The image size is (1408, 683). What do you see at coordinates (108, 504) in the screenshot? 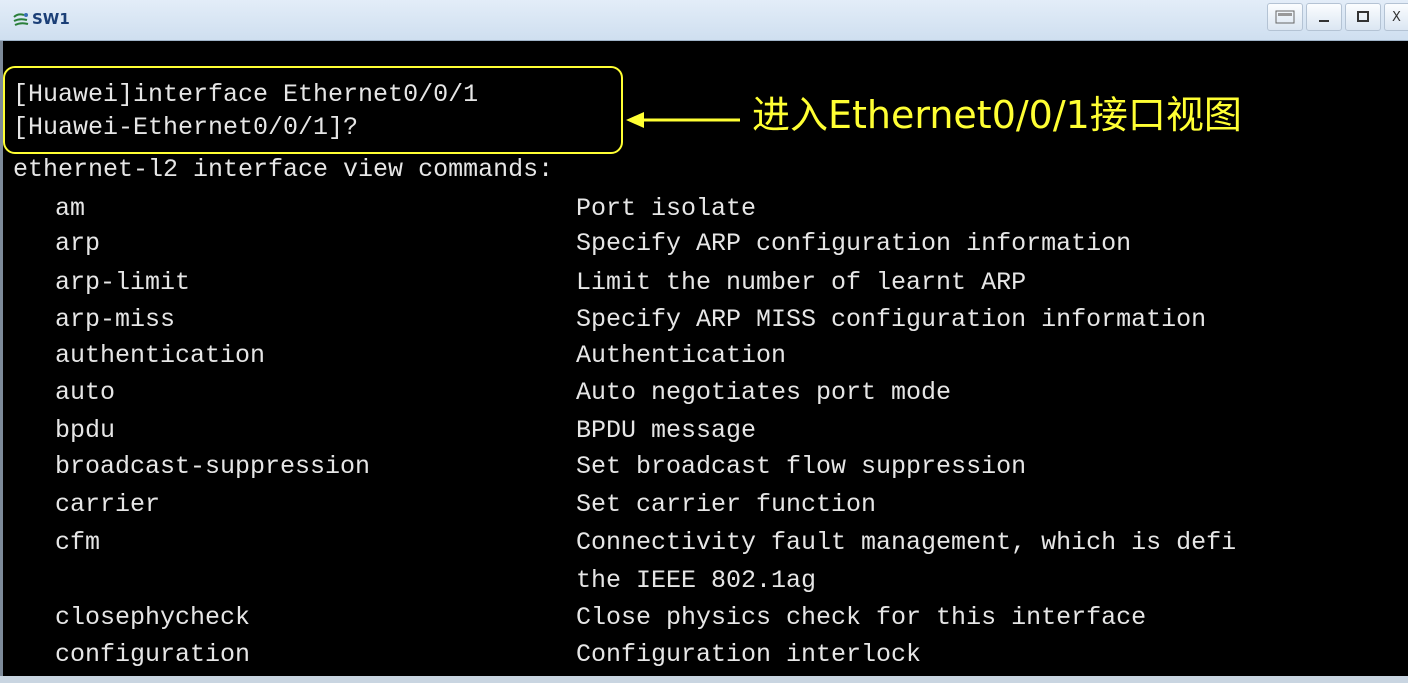
I see `command-name: carrier` at bounding box center [108, 504].